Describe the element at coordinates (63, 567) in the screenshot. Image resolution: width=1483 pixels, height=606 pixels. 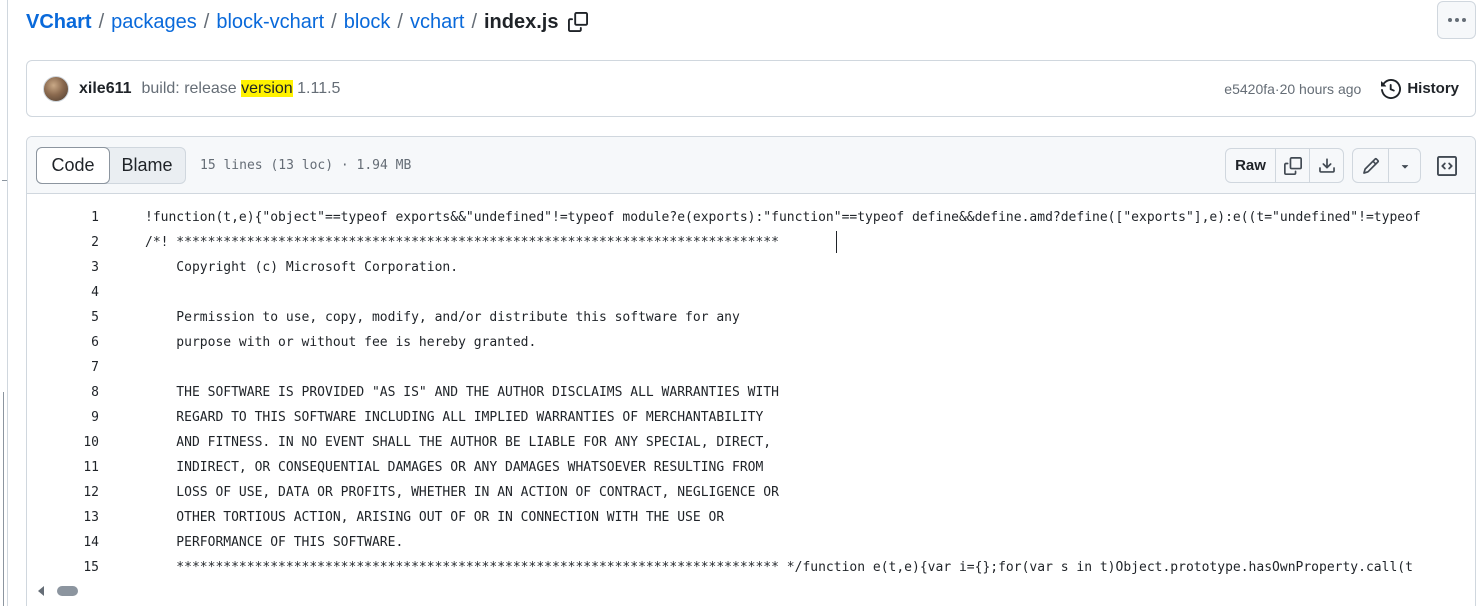
I see `line-number: 15` at that location.